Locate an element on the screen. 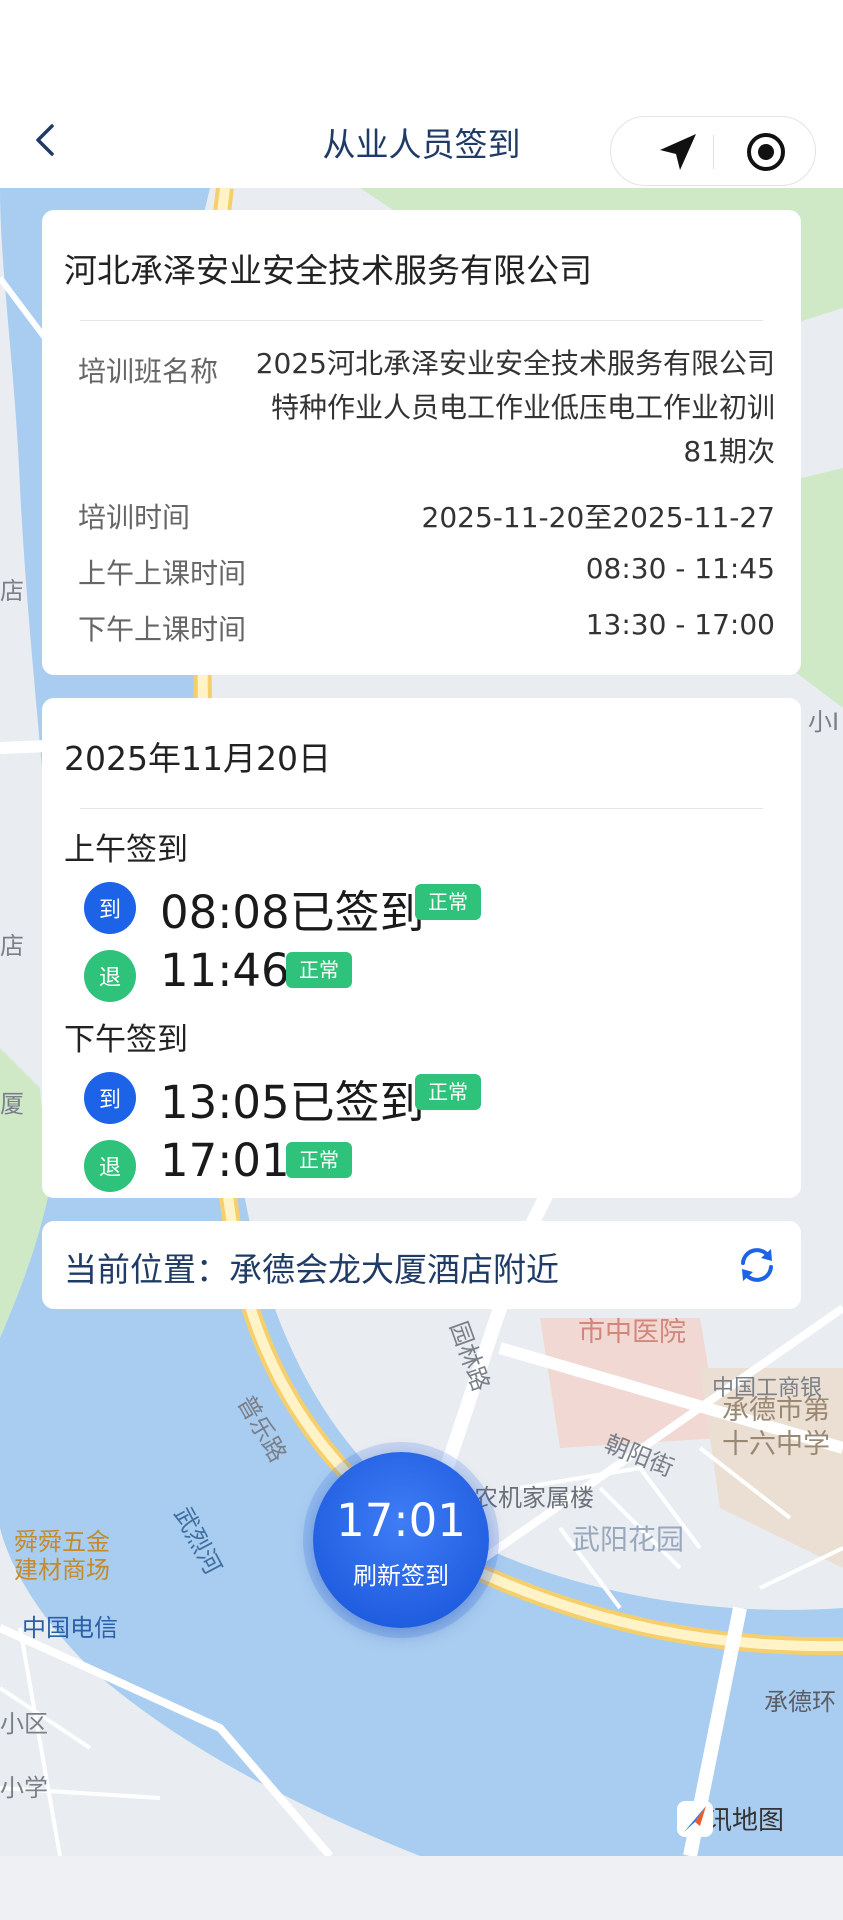 The width and height of the screenshot is (843, 1920). map-label: 建材商场 is located at coordinates (62, 1570).